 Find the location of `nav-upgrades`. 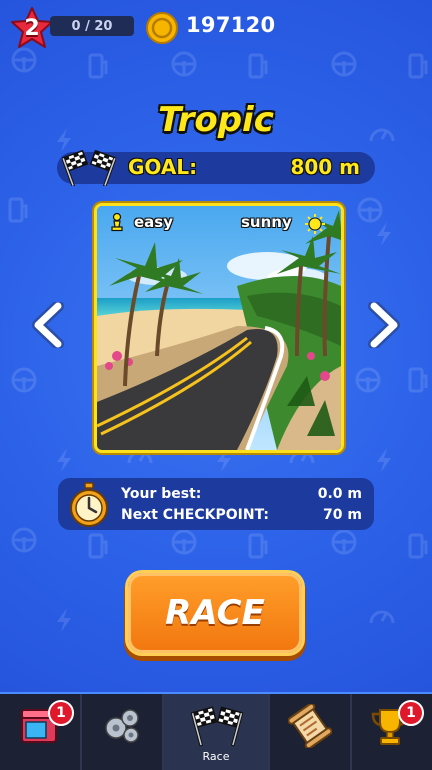

nav-upgrades is located at coordinates (122, 732).